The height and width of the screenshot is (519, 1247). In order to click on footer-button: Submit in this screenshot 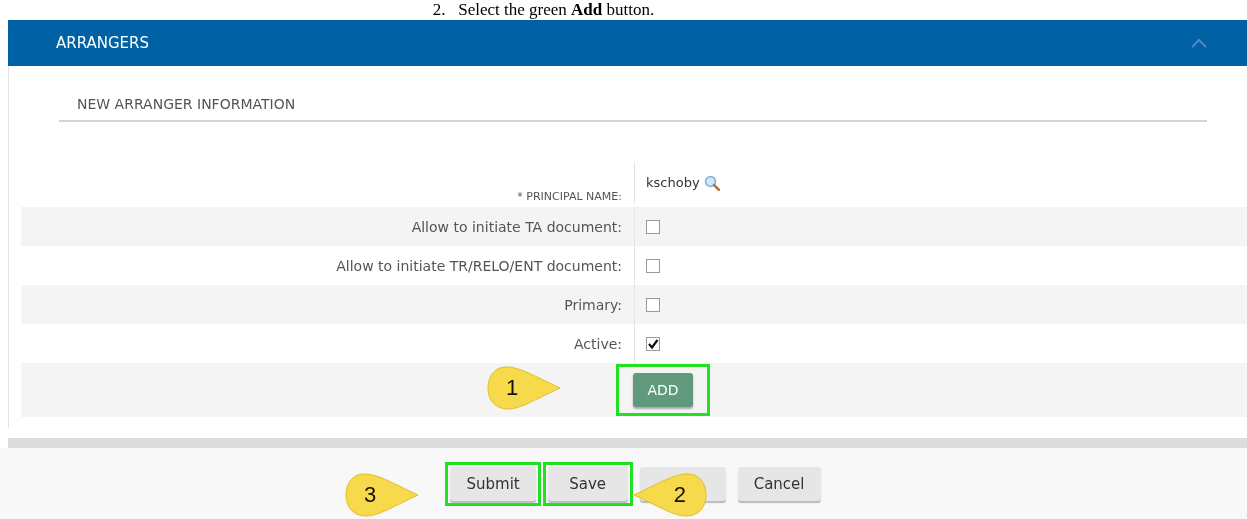, I will do `click(493, 483)`.